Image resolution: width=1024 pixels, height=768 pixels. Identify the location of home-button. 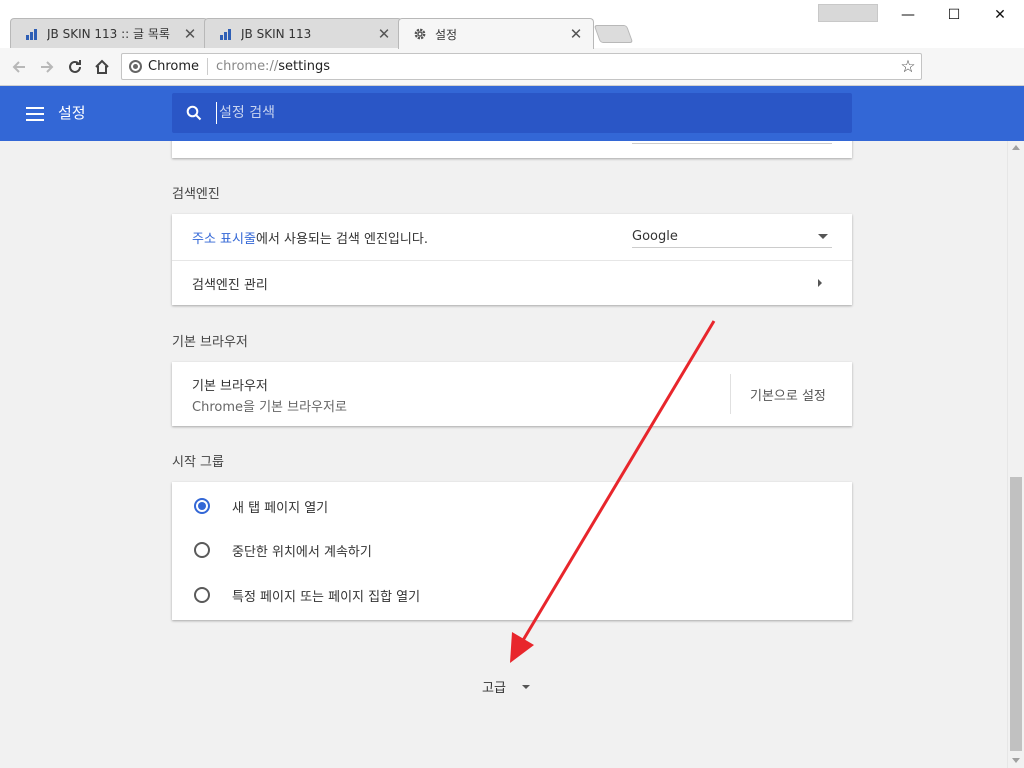
(102, 67).